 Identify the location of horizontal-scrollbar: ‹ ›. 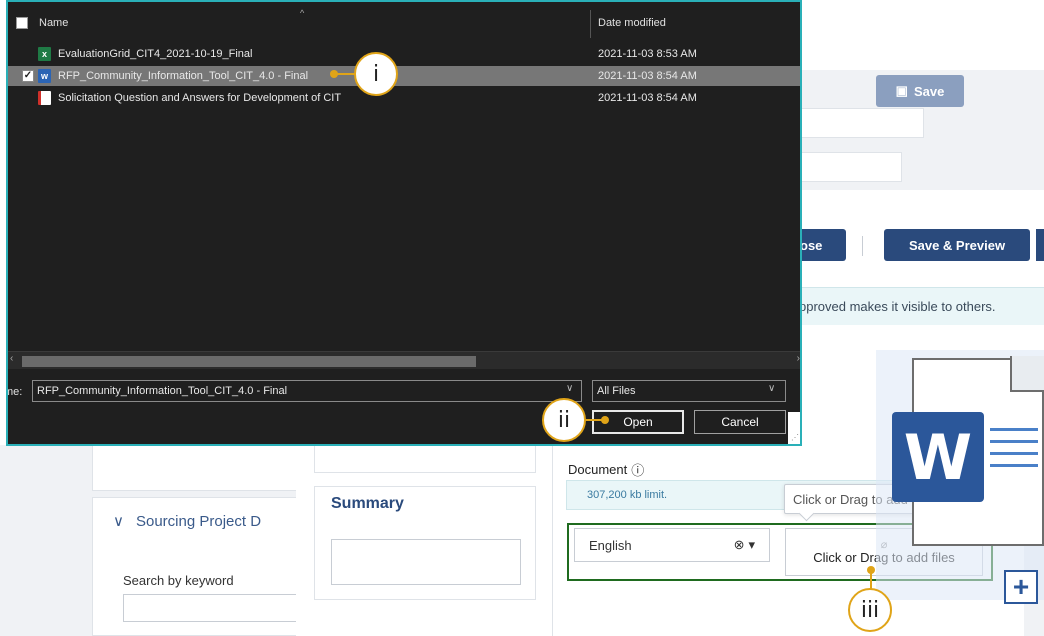
(404, 360).